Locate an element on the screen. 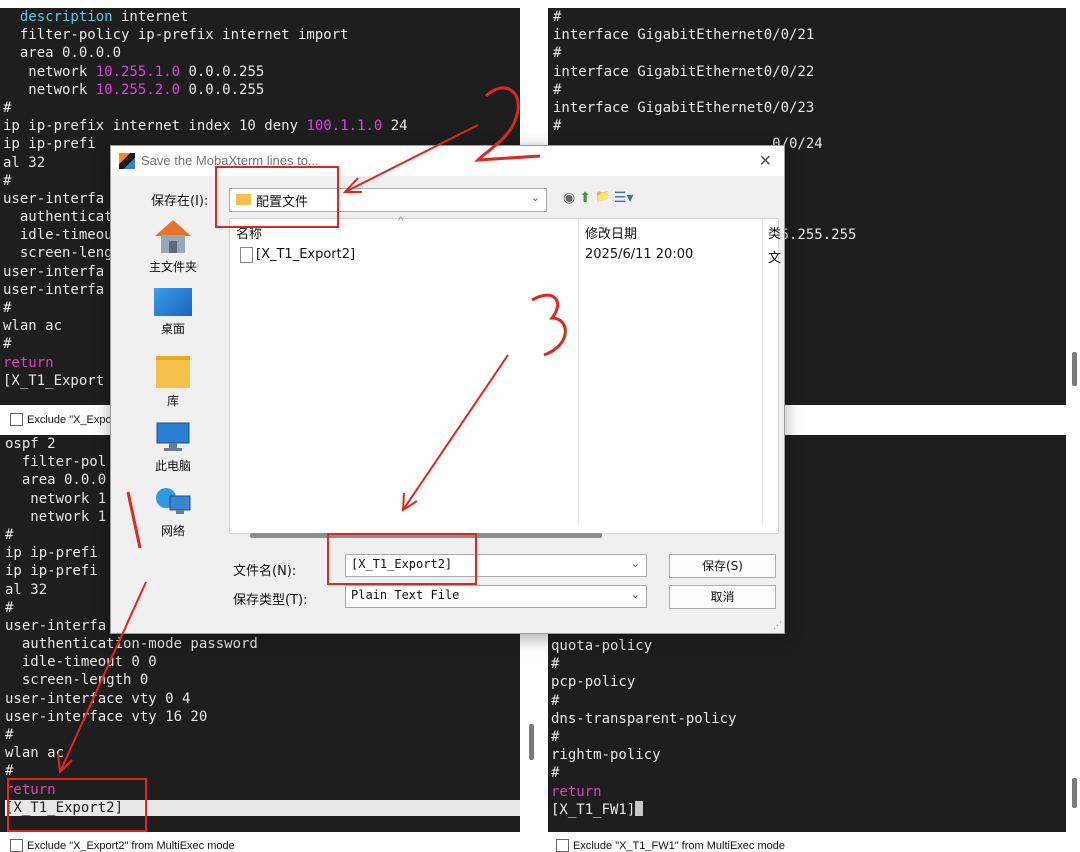 The width and height of the screenshot is (1080, 852). file-date: 2025/6/11 20:00 is located at coordinates (639, 254).